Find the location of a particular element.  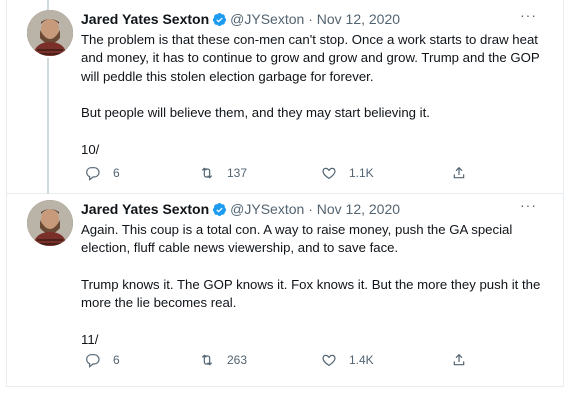

retweet-button: 137 is located at coordinates (223, 173).